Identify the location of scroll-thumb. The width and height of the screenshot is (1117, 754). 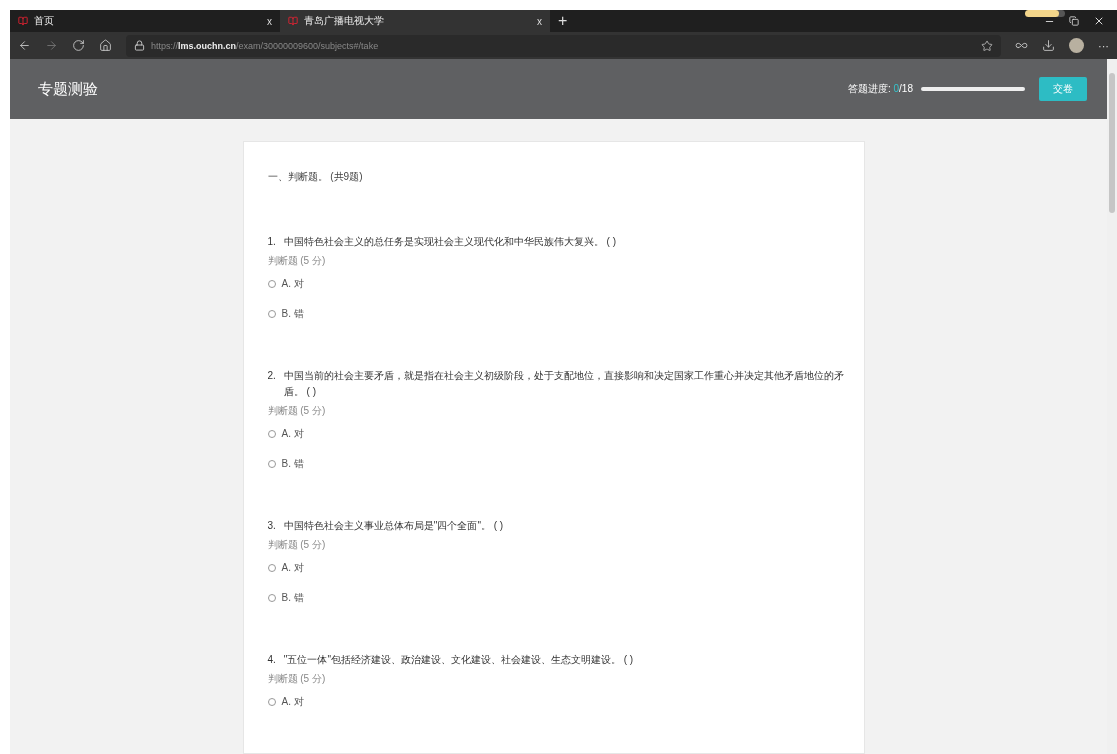
(1112, 143).